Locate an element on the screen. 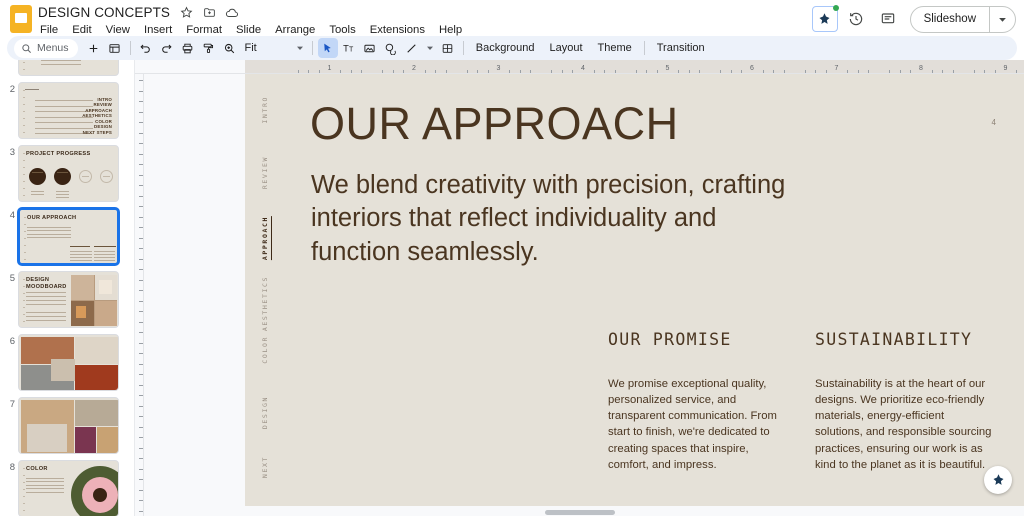 The width and height of the screenshot is (1024, 516). comment-icon is located at coordinates (888, 19).